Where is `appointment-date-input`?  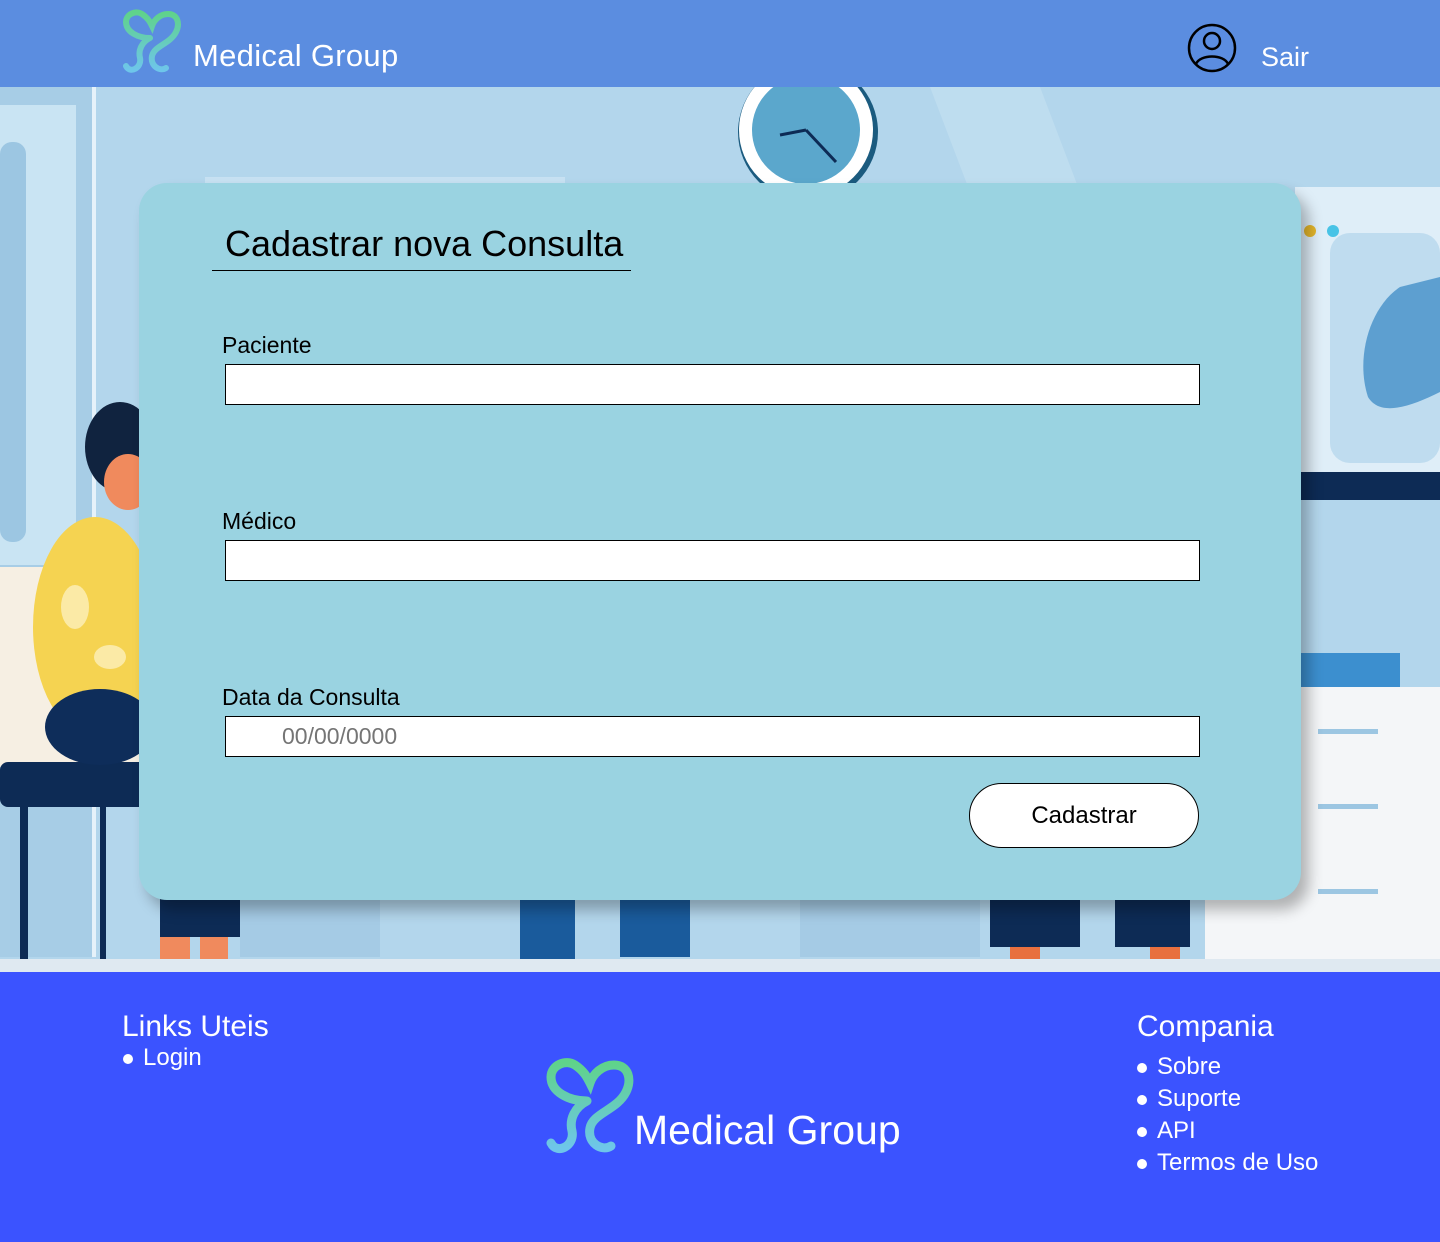
appointment-date-input is located at coordinates (712, 736).